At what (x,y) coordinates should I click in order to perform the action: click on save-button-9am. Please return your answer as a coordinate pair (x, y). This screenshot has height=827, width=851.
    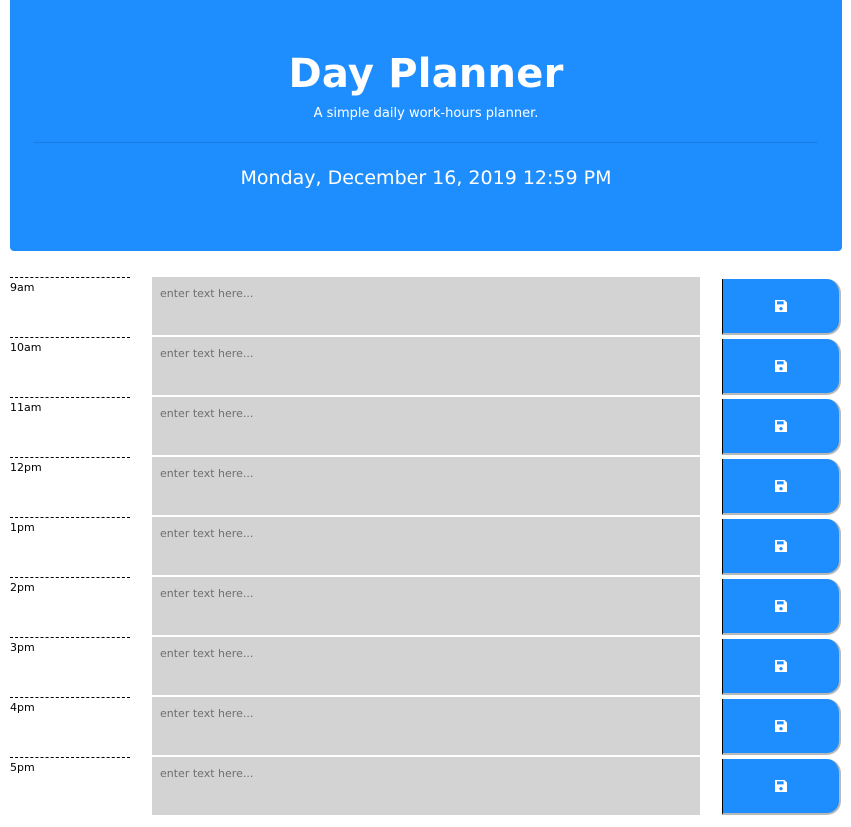
    Looking at the image, I should click on (781, 307).